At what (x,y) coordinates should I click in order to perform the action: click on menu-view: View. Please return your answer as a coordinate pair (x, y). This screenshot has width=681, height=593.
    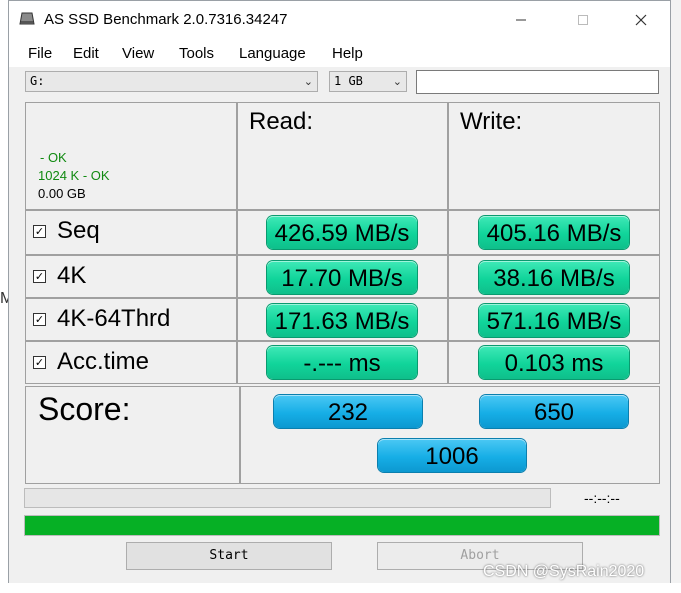
    Looking at the image, I should click on (138, 53).